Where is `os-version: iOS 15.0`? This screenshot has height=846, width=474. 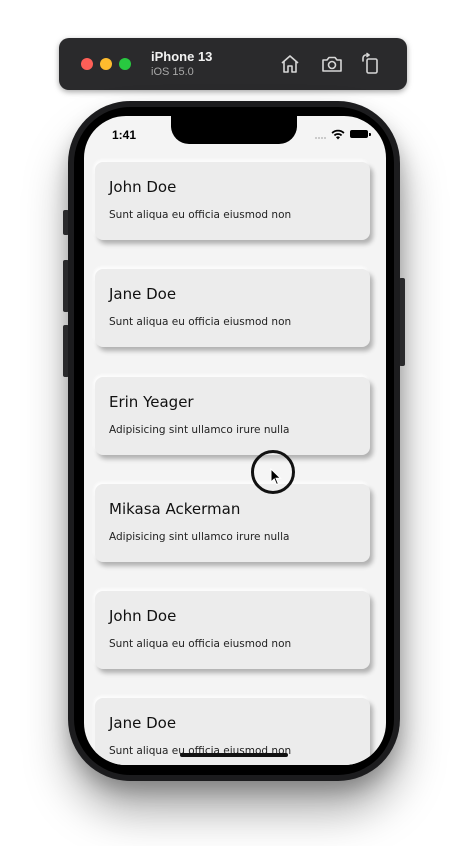
os-version: iOS 15.0 is located at coordinates (172, 72).